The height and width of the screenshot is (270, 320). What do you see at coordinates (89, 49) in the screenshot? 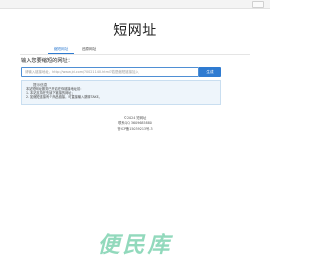
I see `tab-restore-url: 还原网址` at bounding box center [89, 49].